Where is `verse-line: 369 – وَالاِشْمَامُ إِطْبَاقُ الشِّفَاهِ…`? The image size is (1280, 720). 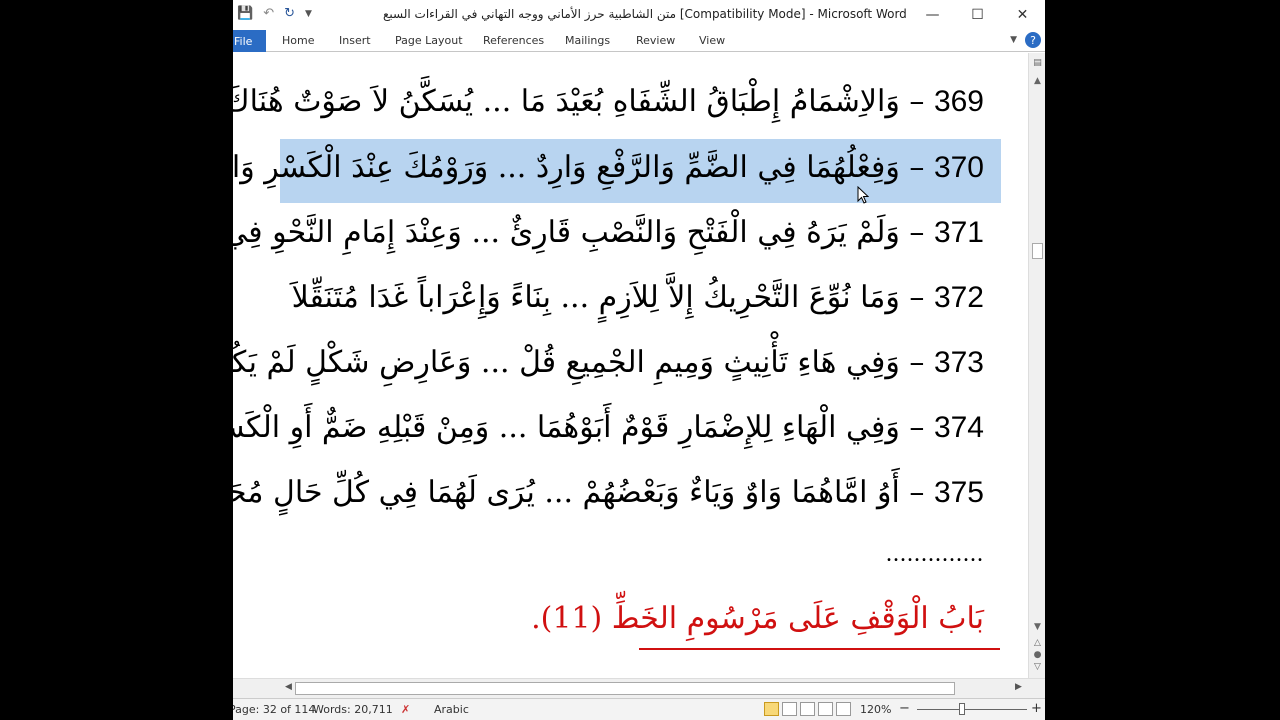 verse-line: 369 – وَالاِشْمَامُ إِطْبَاقُ الشِّفَاهِ… is located at coordinates (608, 101).